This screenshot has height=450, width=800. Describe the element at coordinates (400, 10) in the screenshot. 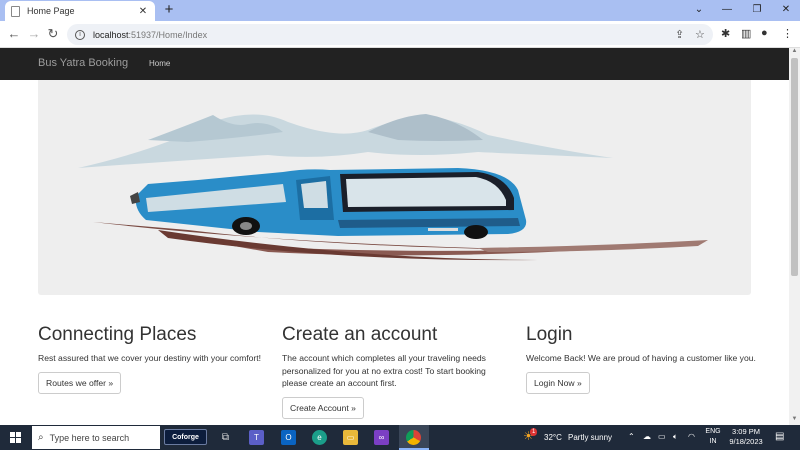

I see `browser-tab-strip: Home Page ✕ + ⌄ — ❐ ✕` at that location.